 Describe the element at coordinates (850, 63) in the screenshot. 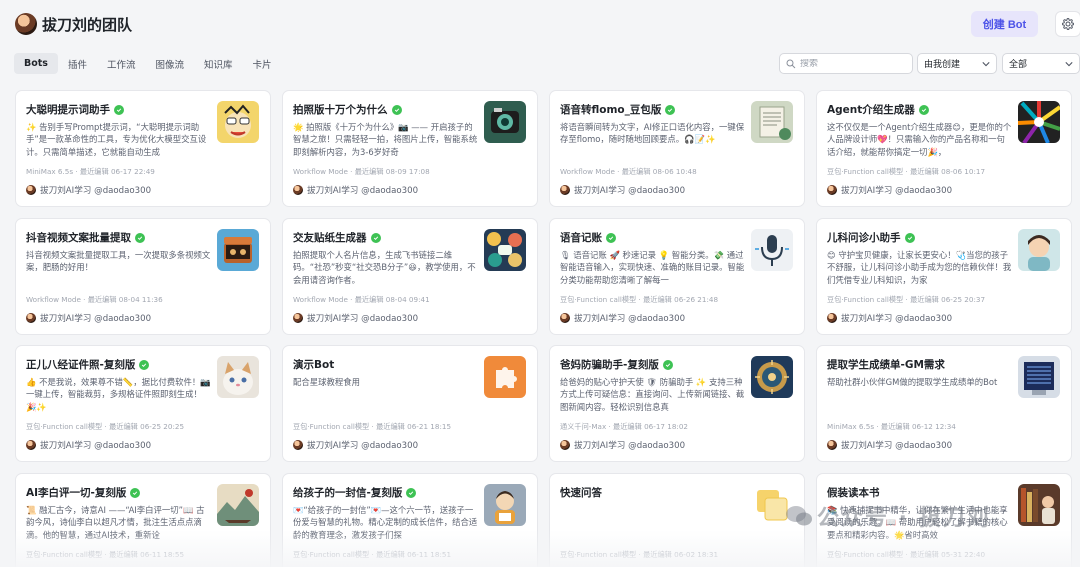

I see `search-input` at that location.